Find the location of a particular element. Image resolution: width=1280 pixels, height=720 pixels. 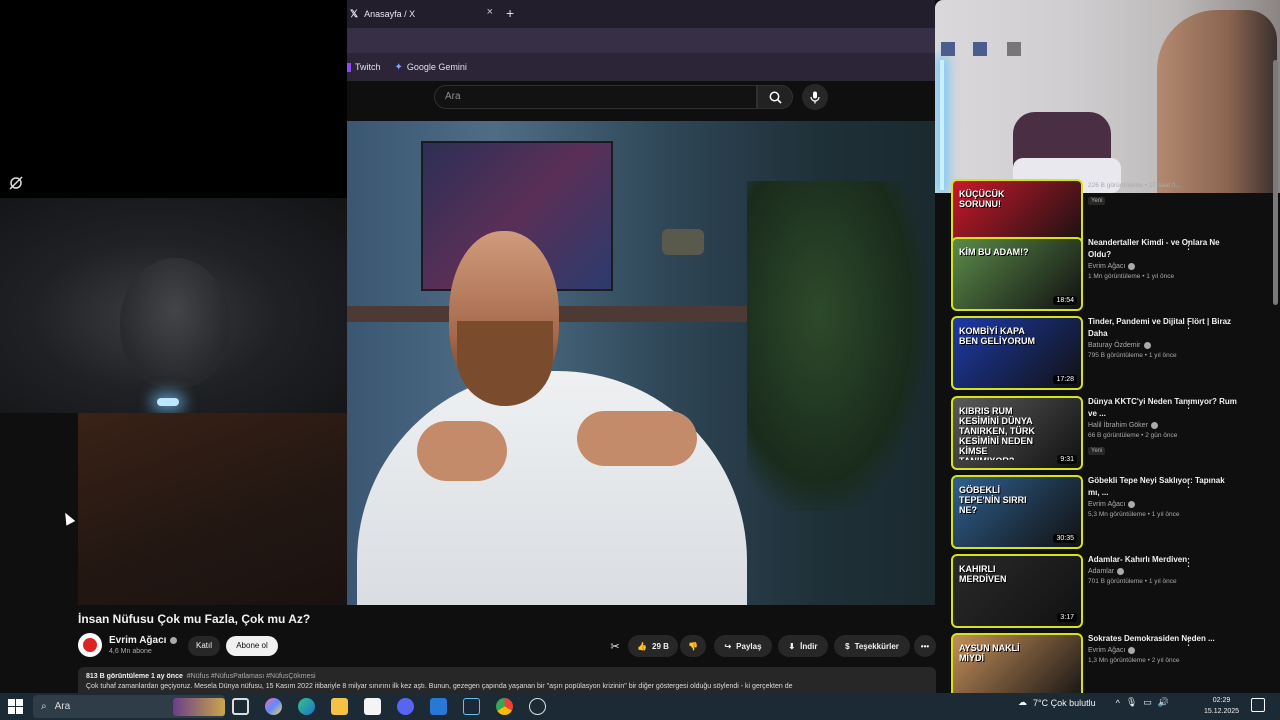

discord-icon is located at coordinates (405, 706).